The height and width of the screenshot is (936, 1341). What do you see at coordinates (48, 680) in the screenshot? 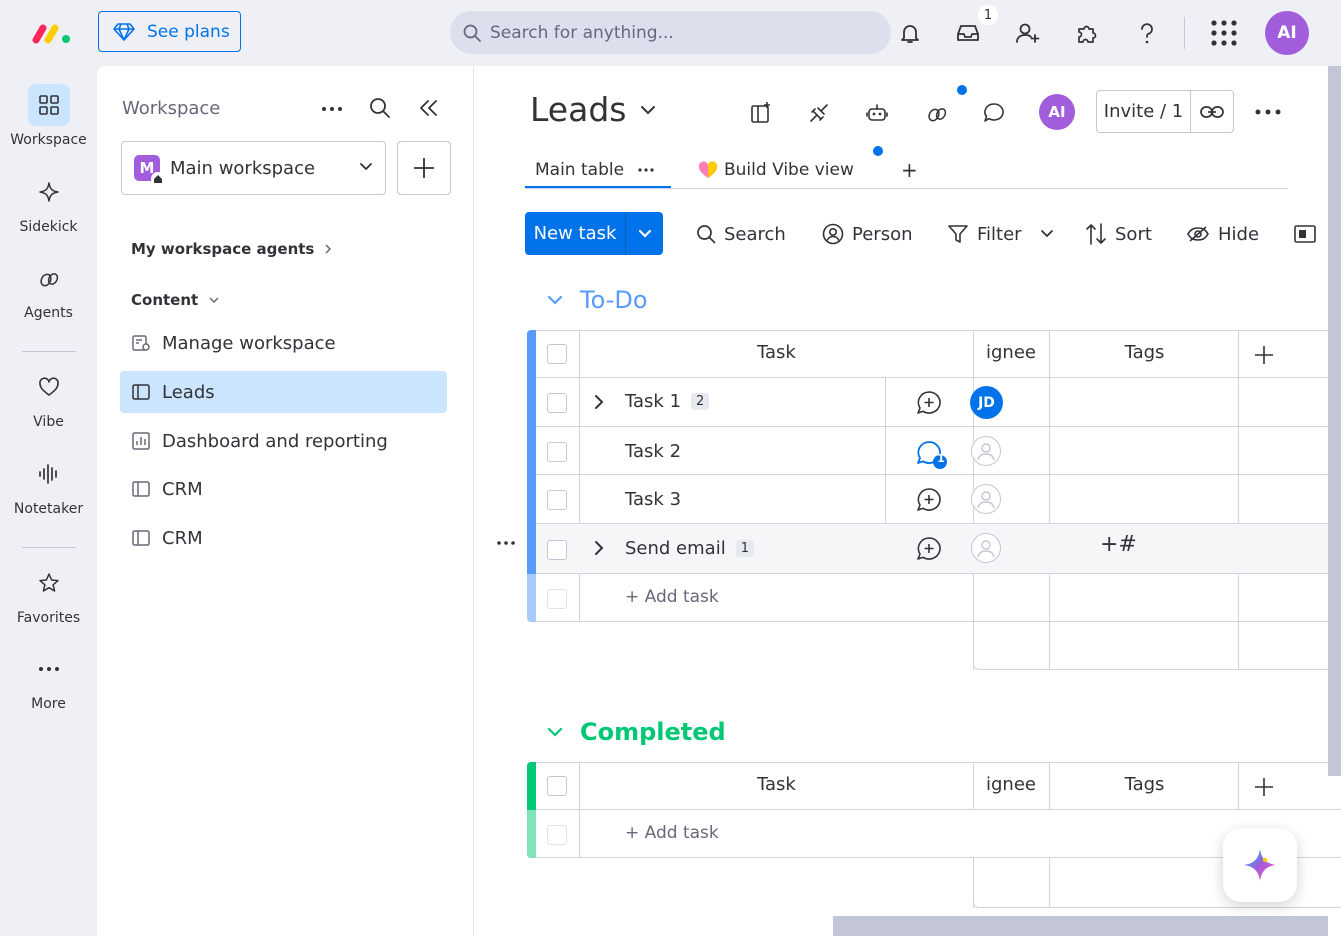
I see `rail-item-more: More` at bounding box center [48, 680].